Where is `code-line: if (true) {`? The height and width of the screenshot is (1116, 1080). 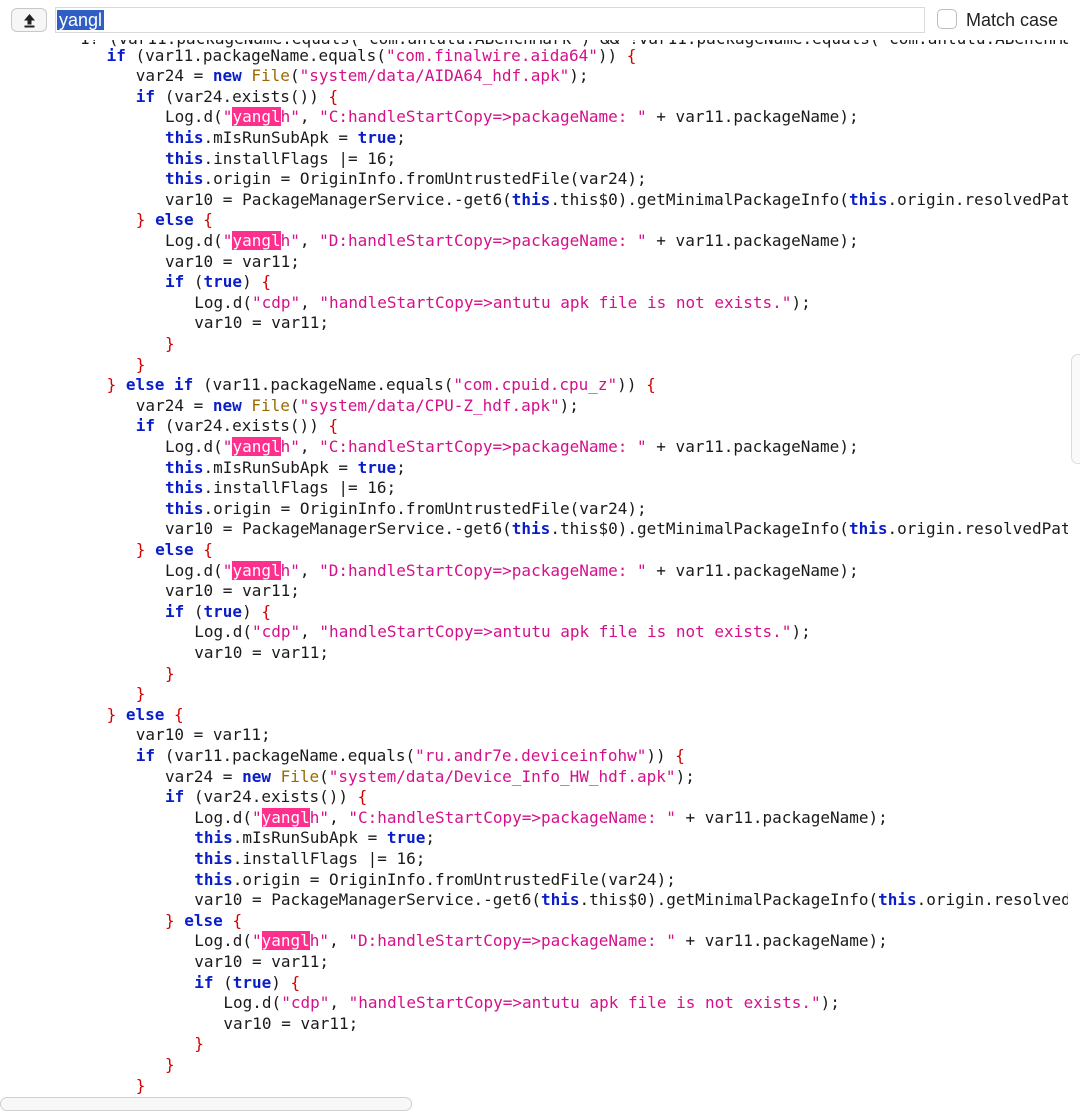 code-line: if (true) { is located at coordinates (247, 983).